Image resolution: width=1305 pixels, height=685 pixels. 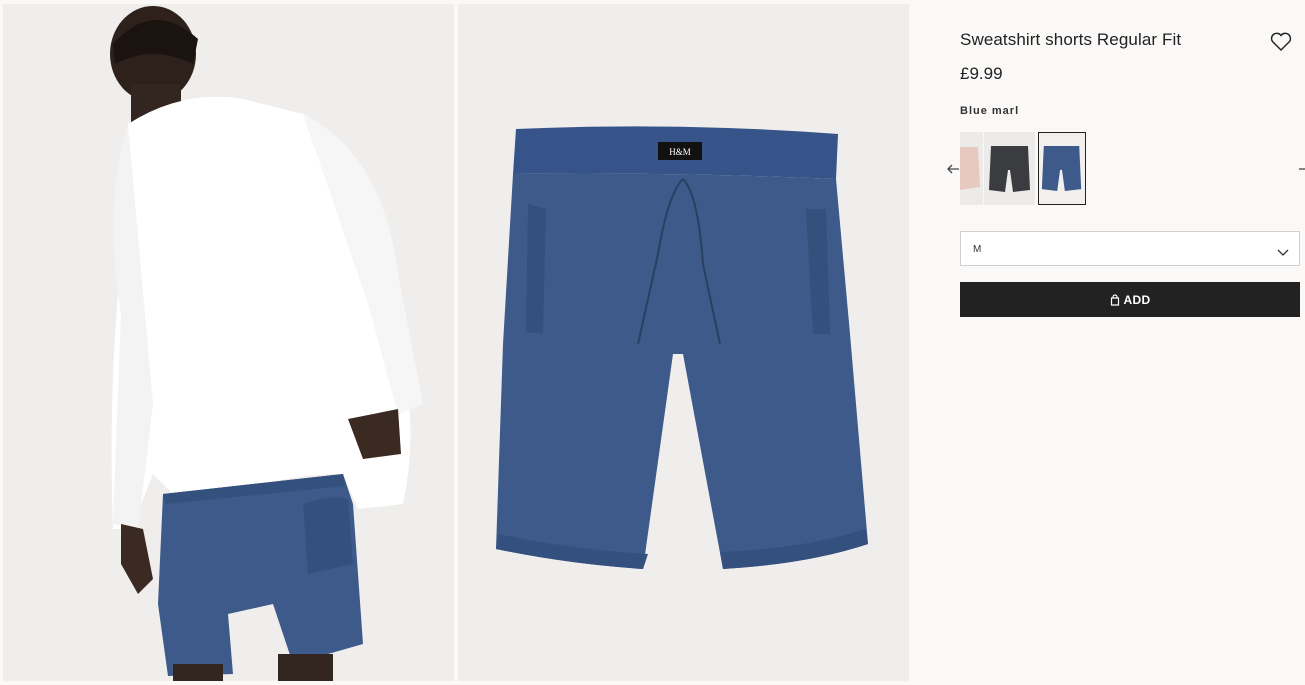 What do you see at coordinates (977, 249) in the screenshot?
I see `size-select-value: M` at bounding box center [977, 249].